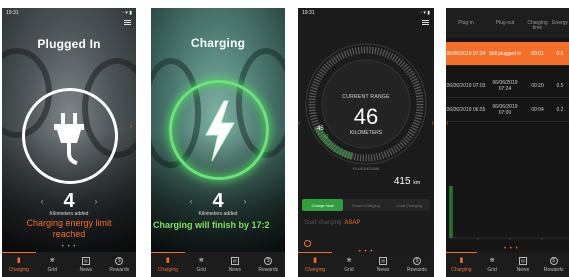  I want to click on page-title: Charging, so click(218, 43).